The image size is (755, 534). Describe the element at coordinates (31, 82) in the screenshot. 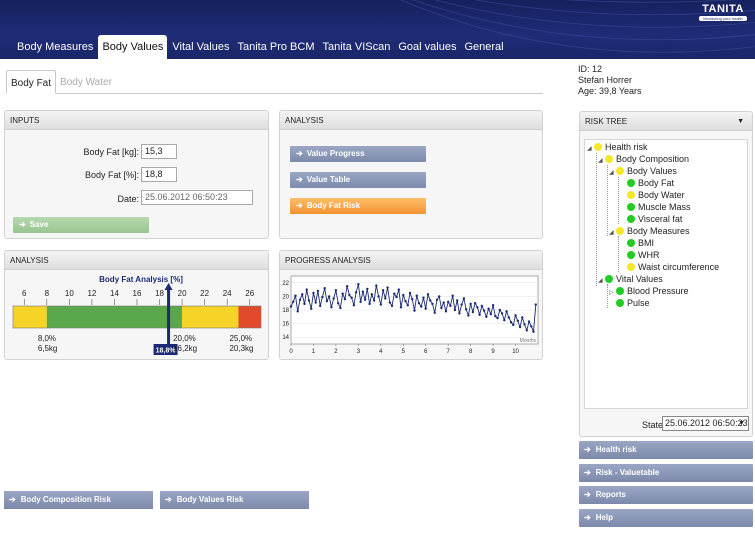

I see `subtab-body-fat: Body Fat` at that location.